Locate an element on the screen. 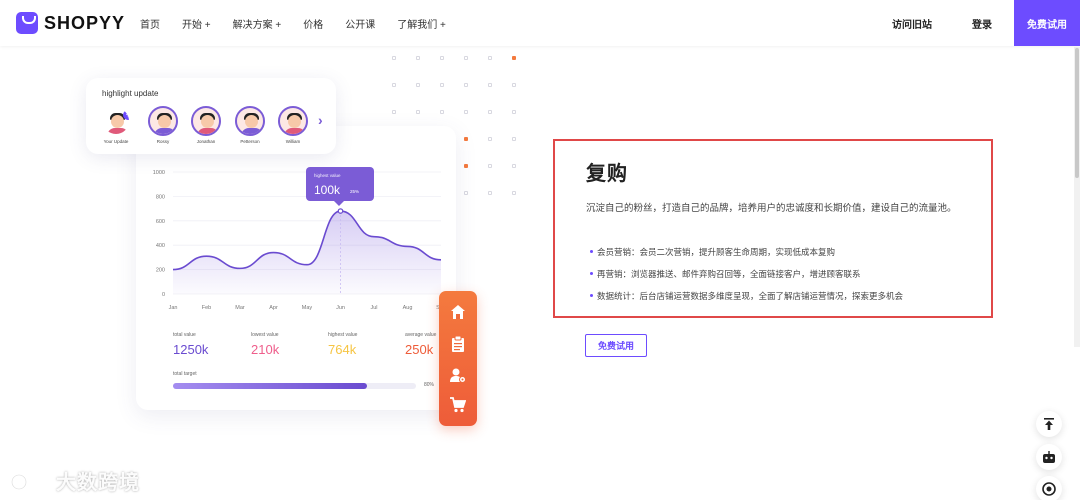  avatar-jonathan: Jonathan is located at coordinates (206, 125).